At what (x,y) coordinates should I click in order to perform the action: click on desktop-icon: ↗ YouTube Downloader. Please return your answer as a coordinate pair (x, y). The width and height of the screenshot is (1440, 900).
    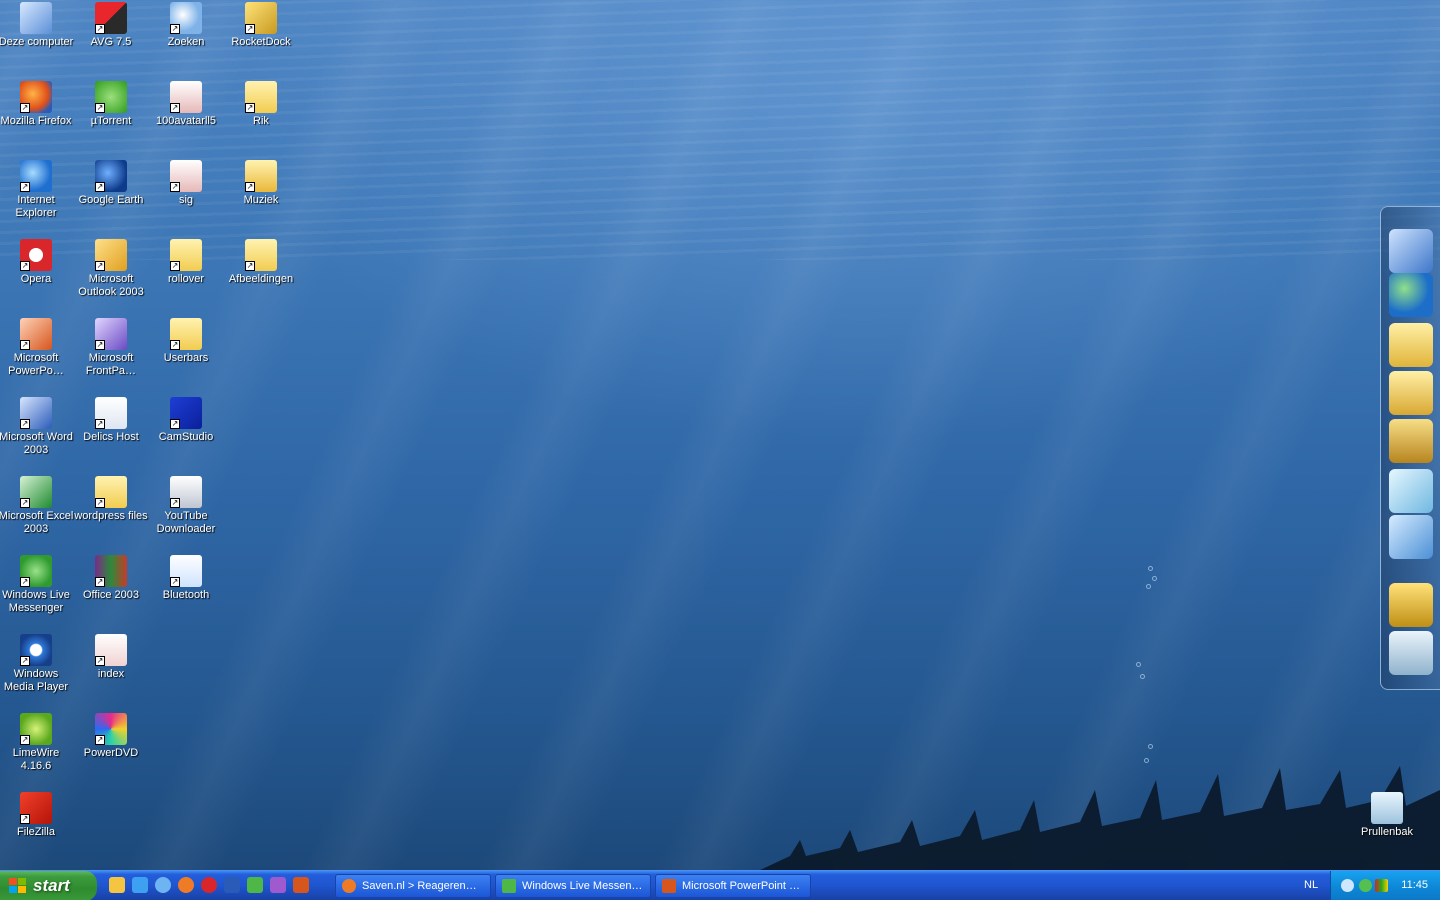
    Looking at the image, I should click on (186, 506).